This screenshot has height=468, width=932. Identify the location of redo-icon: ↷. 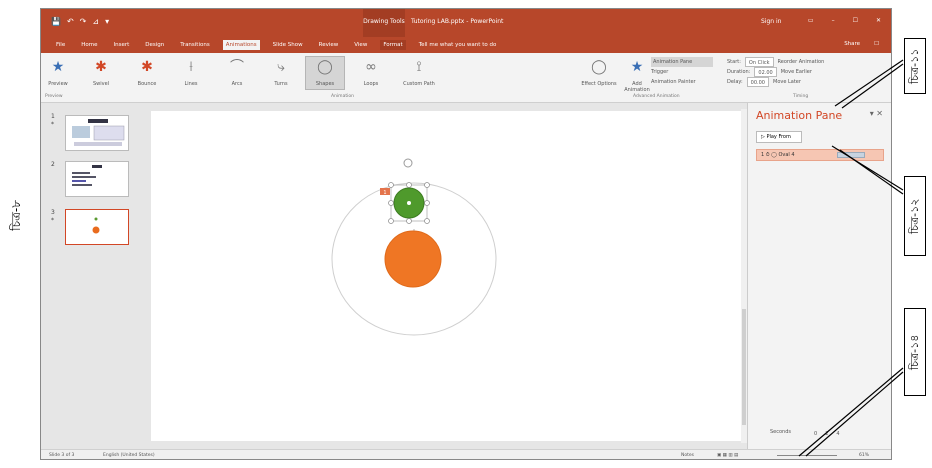
(83, 21).